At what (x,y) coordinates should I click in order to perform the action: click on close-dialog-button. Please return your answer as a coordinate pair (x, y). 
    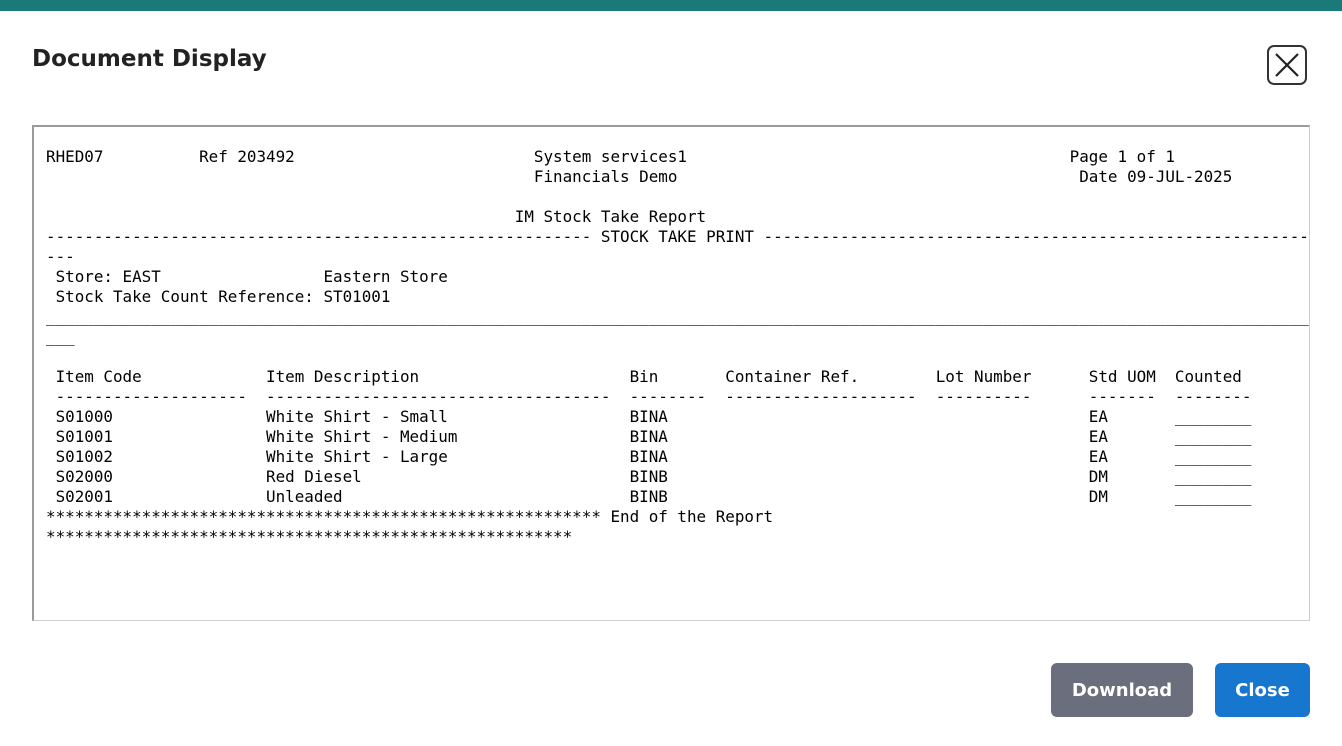
    Looking at the image, I should click on (1287, 65).